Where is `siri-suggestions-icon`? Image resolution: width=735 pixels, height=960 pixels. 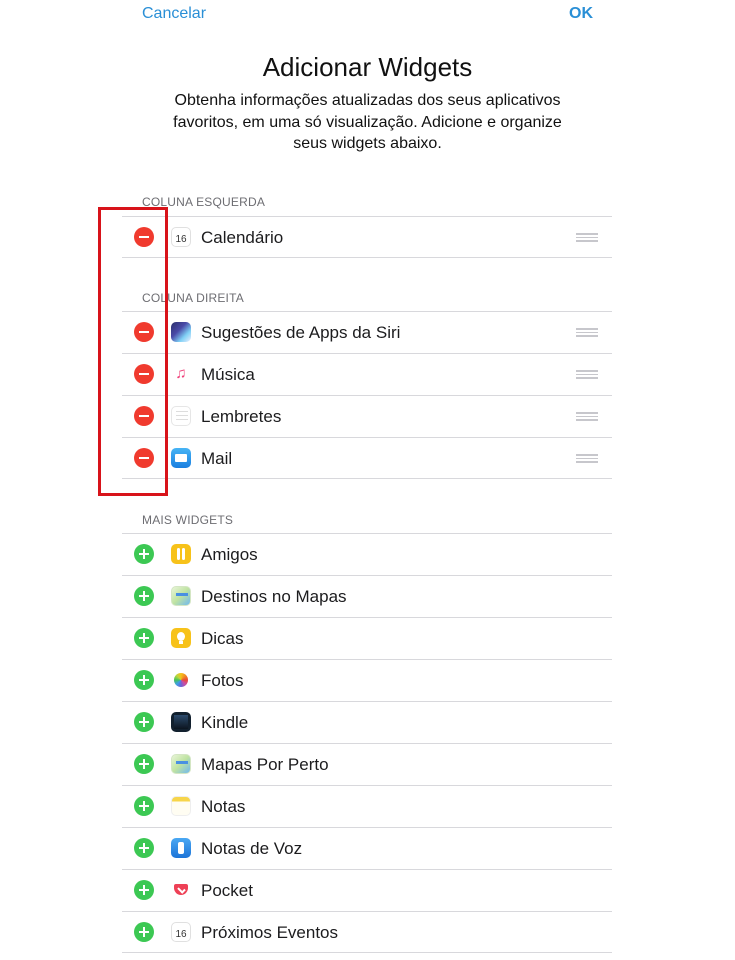
siri-suggestions-icon is located at coordinates (181, 332).